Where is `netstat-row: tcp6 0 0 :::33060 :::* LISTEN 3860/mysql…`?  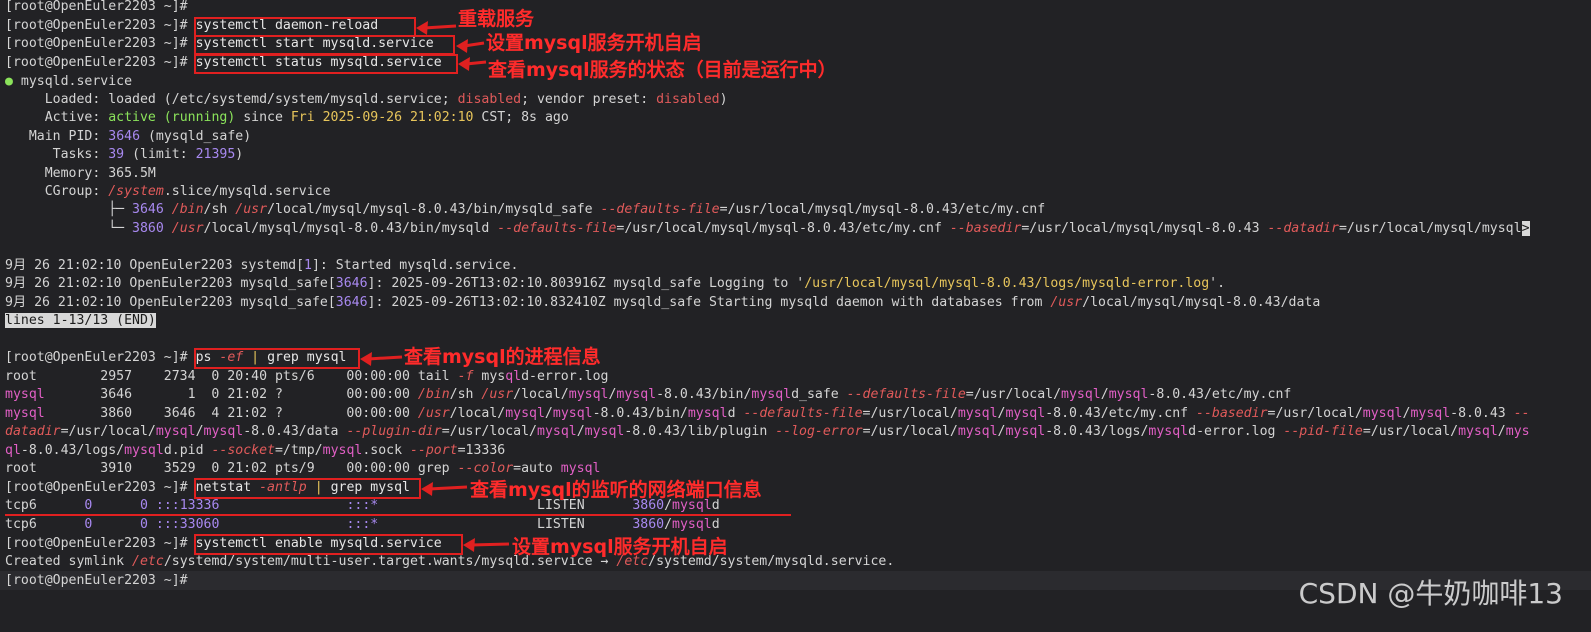
netstat-row: tcp6 0 0 :::33060 :::* LISTEN 3860/mysql… is located at coordinates (362, 524).